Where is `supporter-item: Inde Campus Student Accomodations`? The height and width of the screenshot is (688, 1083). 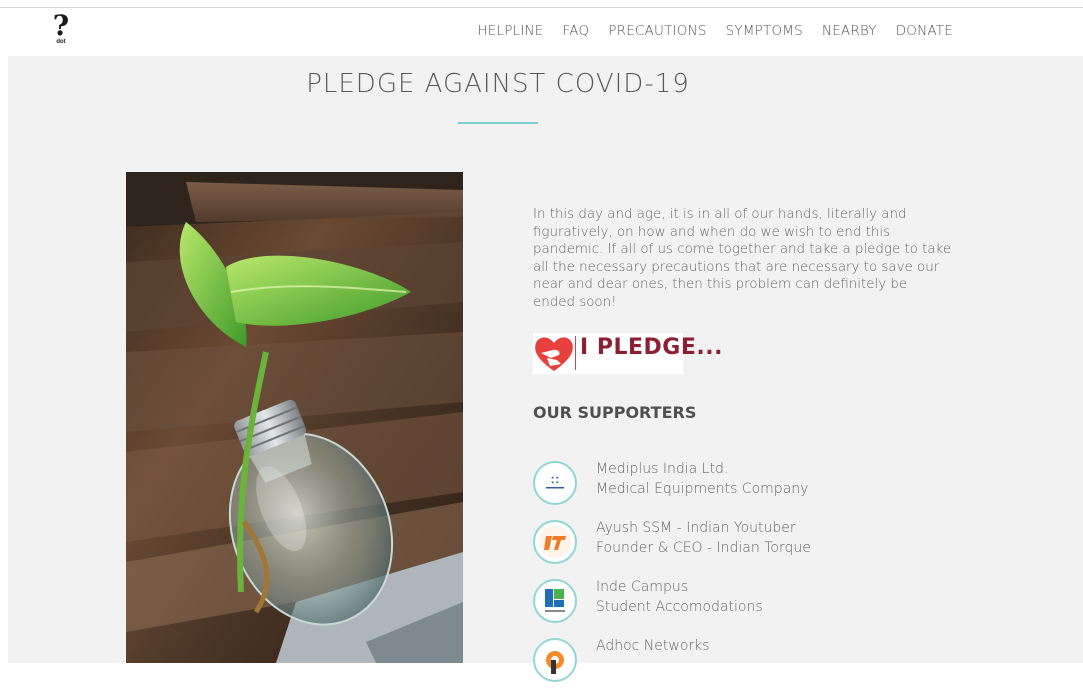 supporter-item: Inde Campus Student Accomodations is located at coordinates (733, 604).